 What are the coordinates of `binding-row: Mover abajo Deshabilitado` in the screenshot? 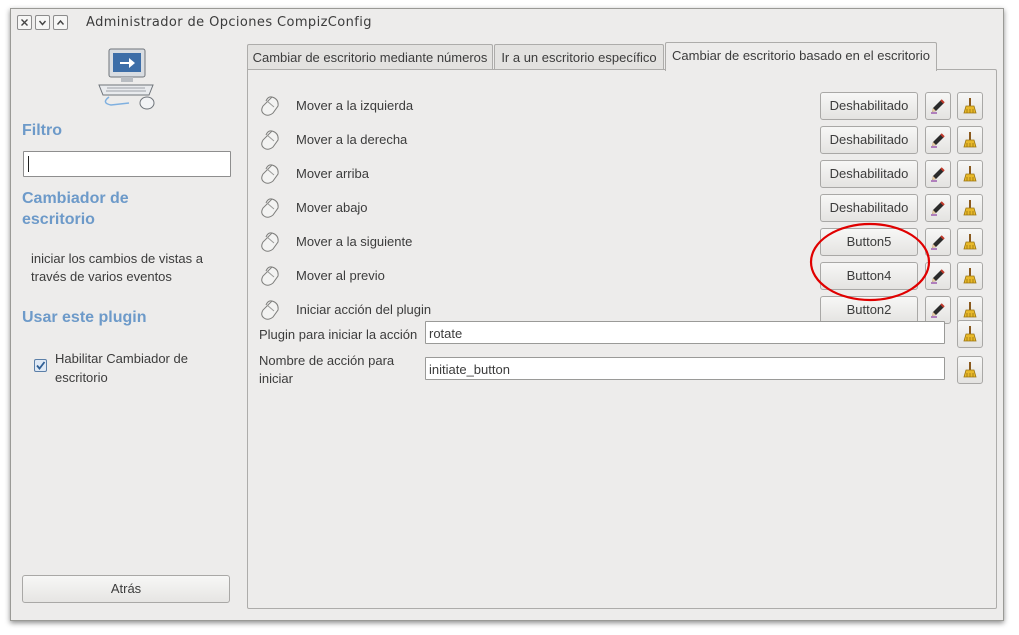 It's located at (622, 208).